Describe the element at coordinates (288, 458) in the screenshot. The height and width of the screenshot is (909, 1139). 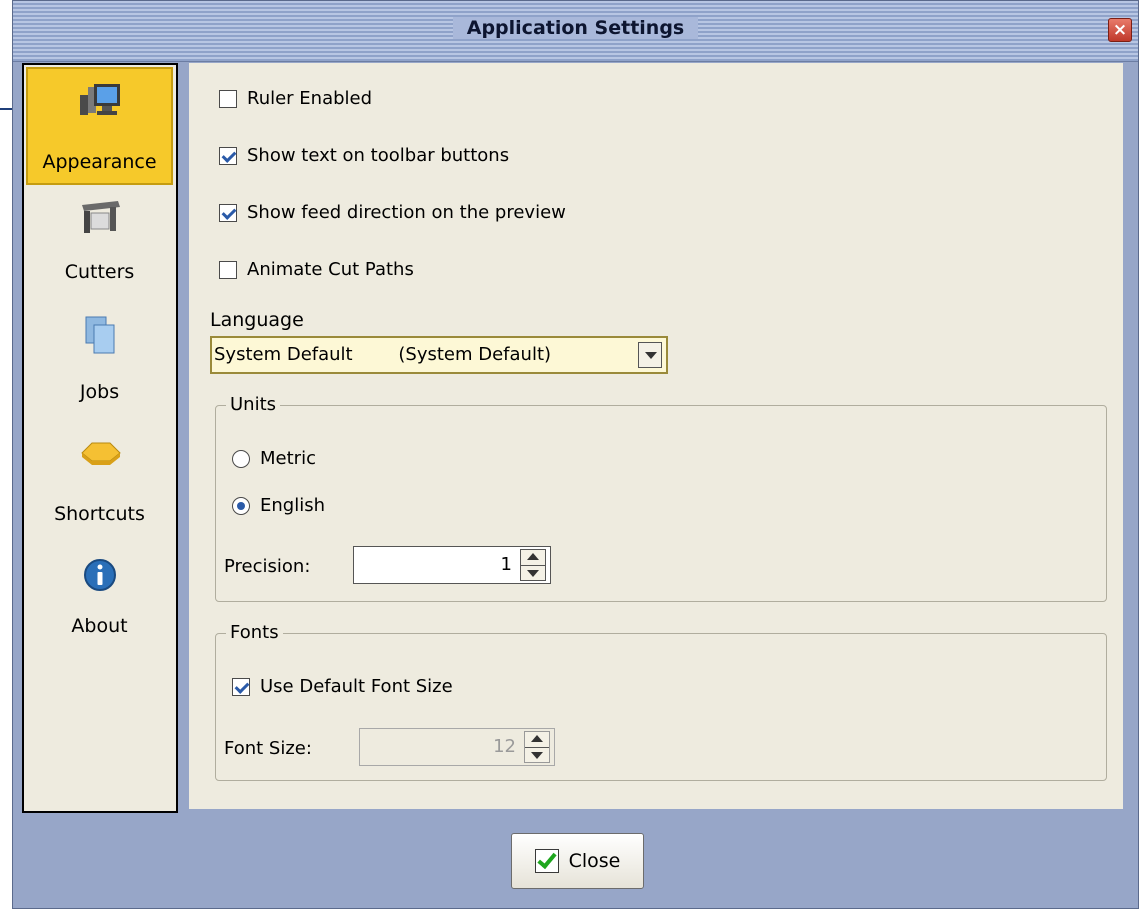
I see `metric-label: Metric` at that location.